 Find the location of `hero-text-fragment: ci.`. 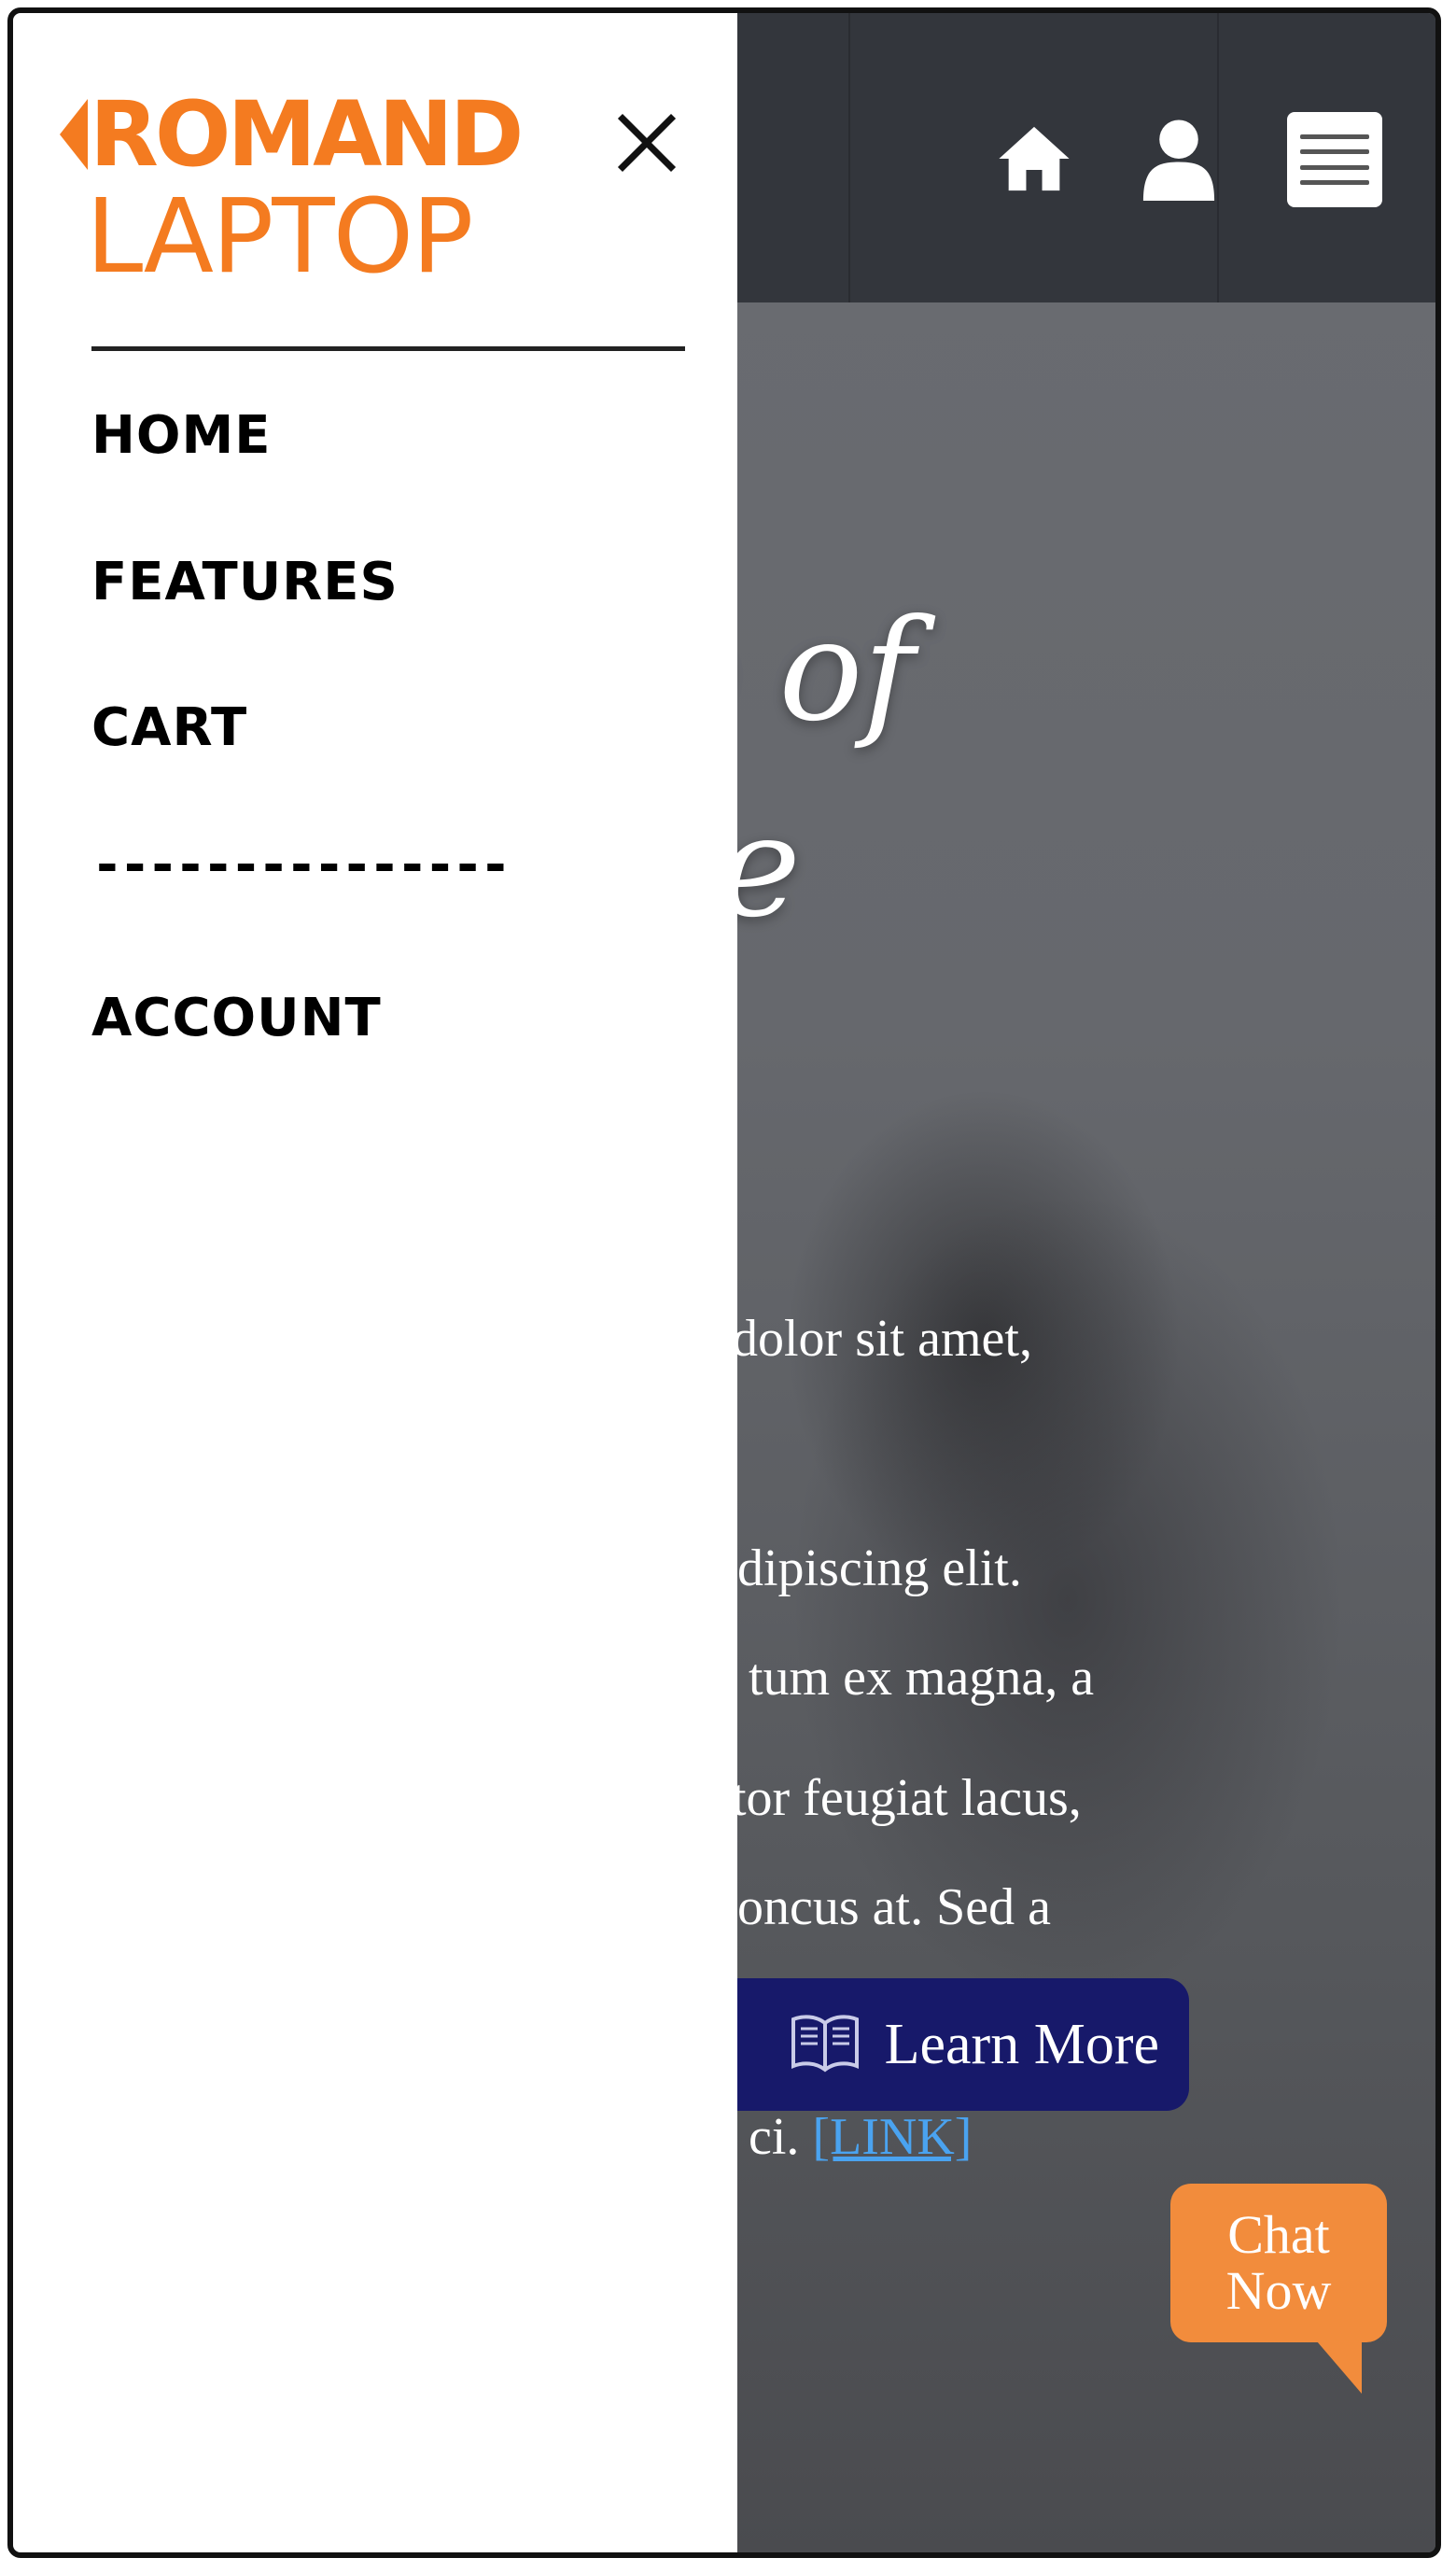

hero-text-fragment: ci. is located at coordinates (781, 2137).